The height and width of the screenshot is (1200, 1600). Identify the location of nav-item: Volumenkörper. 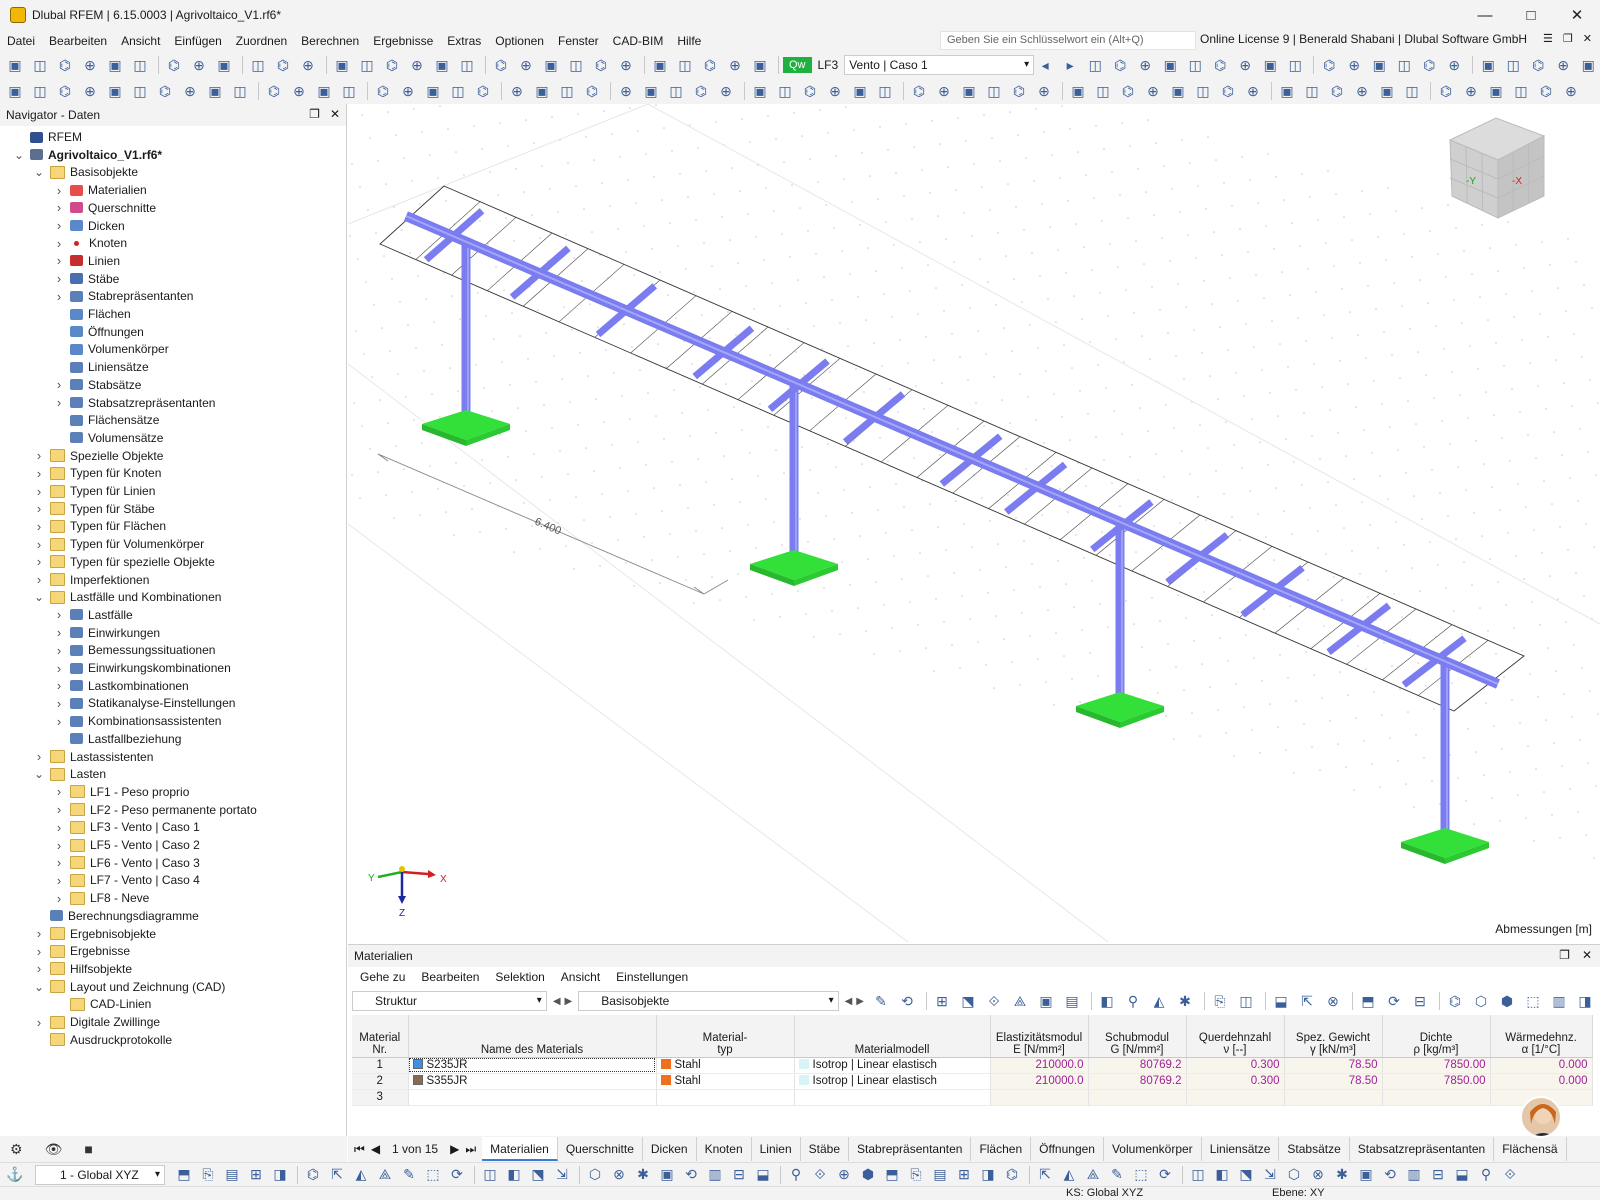
(110, 349).